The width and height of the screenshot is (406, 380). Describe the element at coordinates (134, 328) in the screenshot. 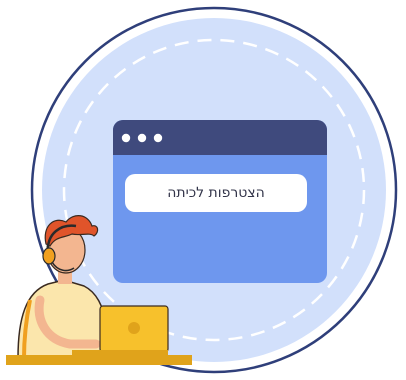

I see `laptop-logo` at that location.